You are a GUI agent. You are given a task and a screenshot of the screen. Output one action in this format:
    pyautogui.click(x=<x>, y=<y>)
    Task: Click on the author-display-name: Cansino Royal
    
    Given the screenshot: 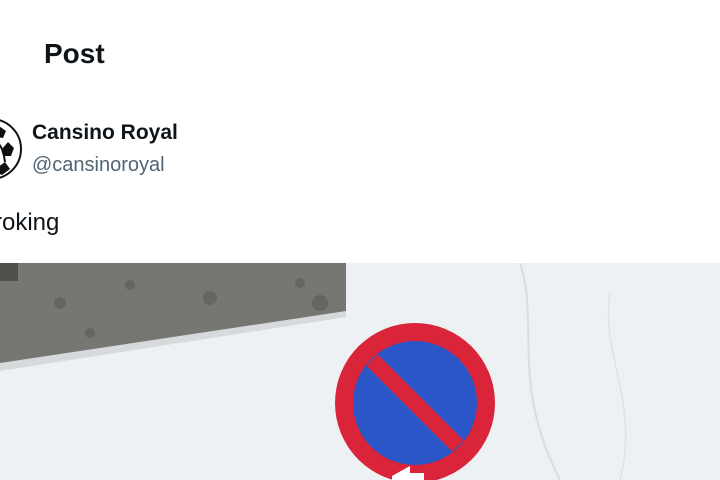 What is the action you would take?
    pyautogui.click(x=105, y=133)
    